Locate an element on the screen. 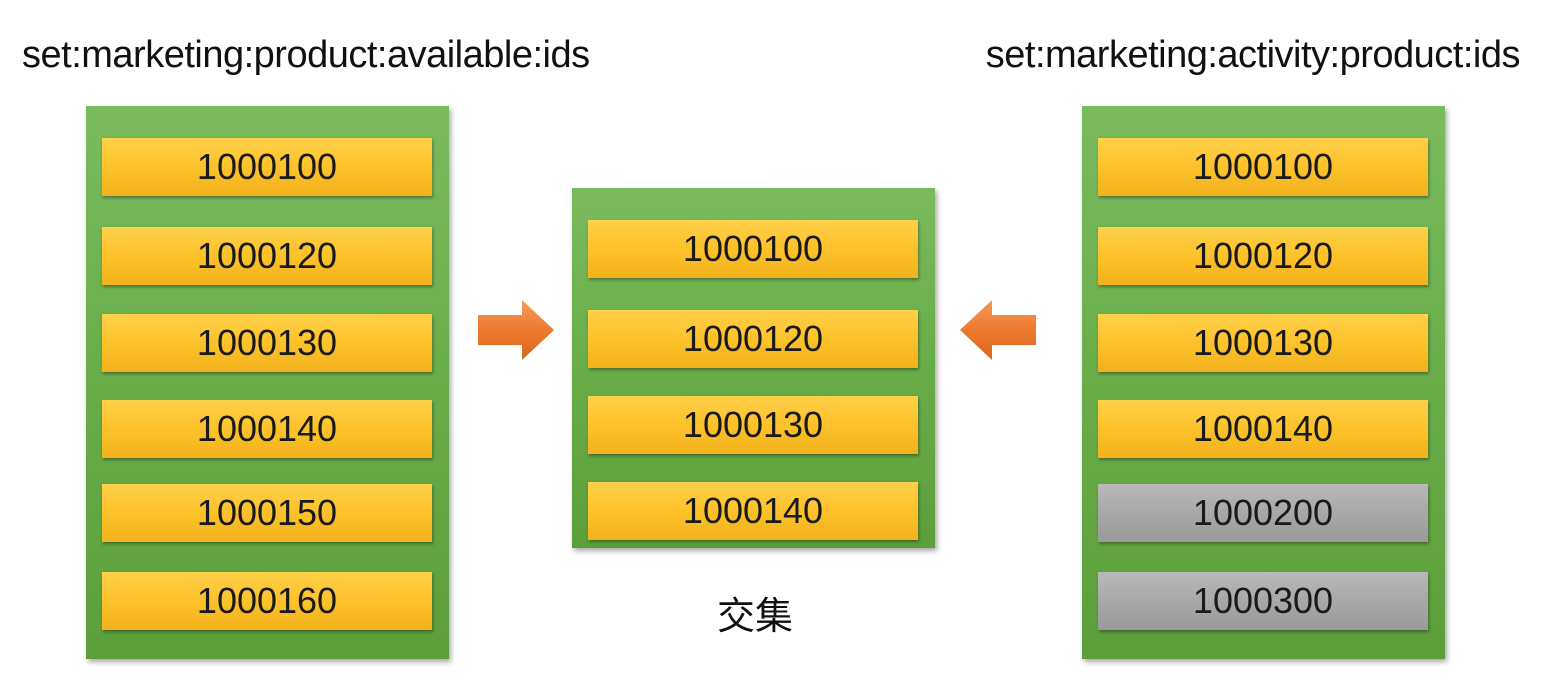 The width and height of the screenshot is (1554, 698). intersection-set-item: 1000100 is located at coordinates (753, 249).